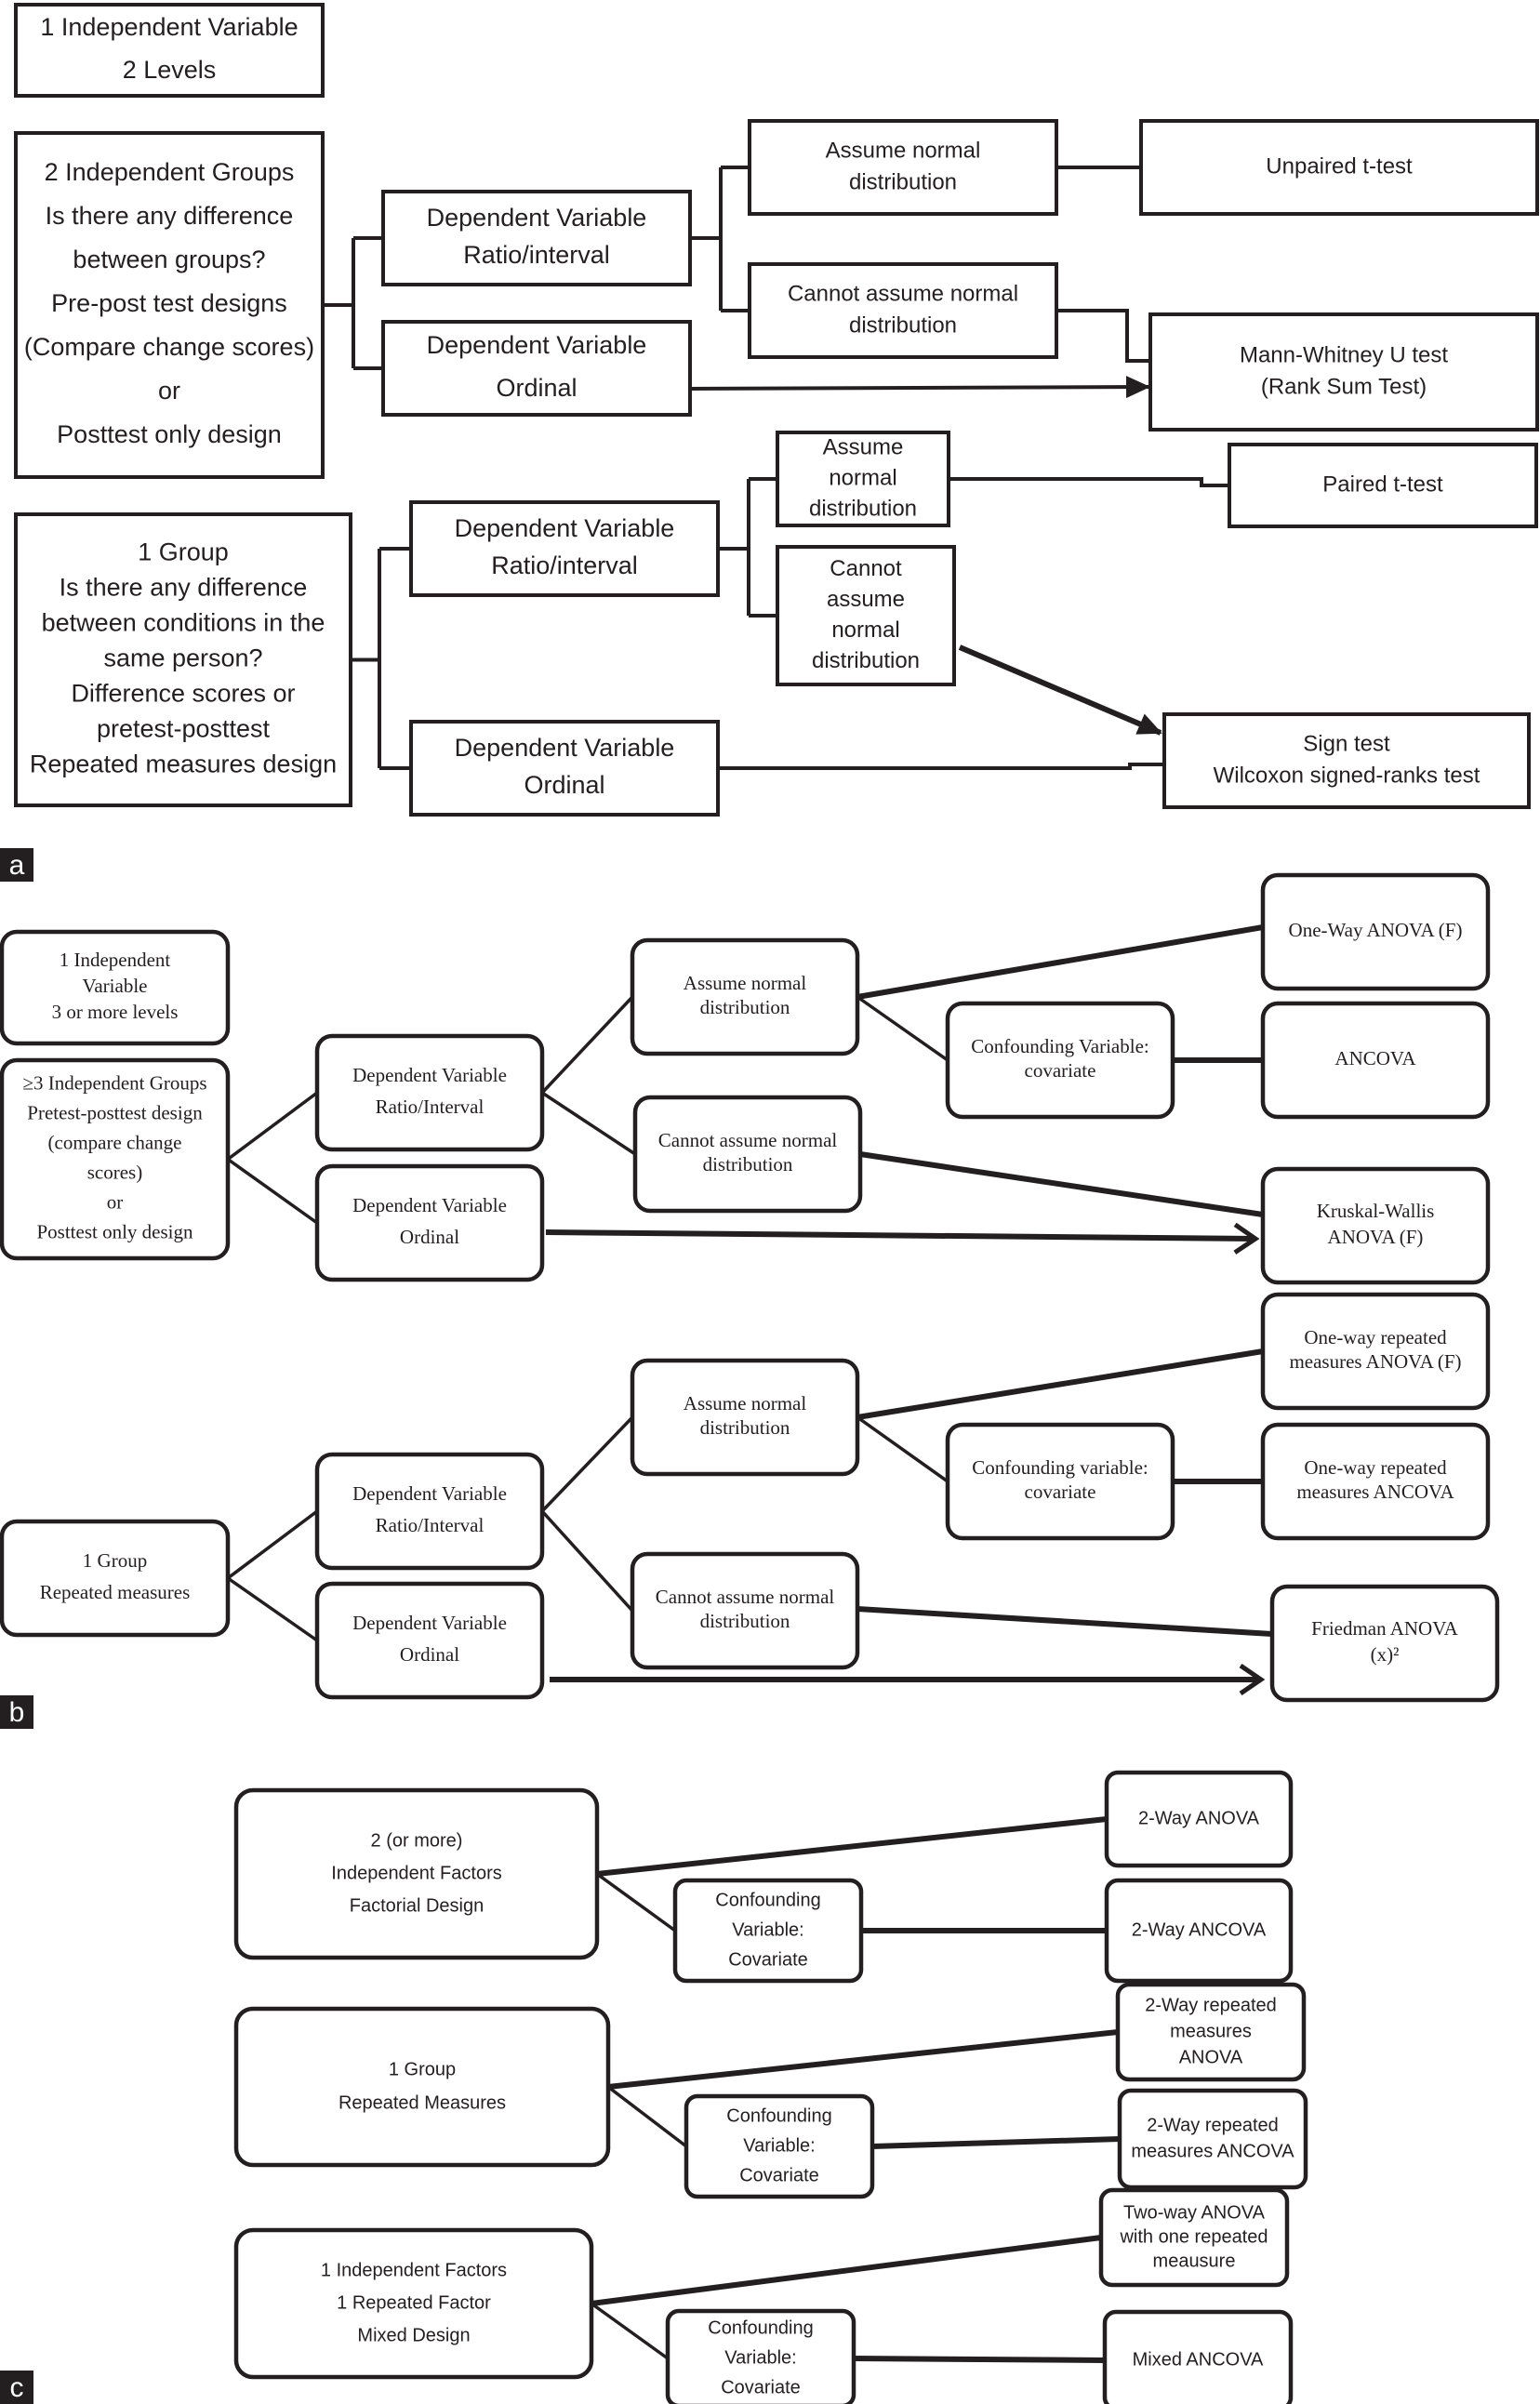 The image size is (1540, 2404). I want to click on node-text-line: (x)², so click(1385, 1654).